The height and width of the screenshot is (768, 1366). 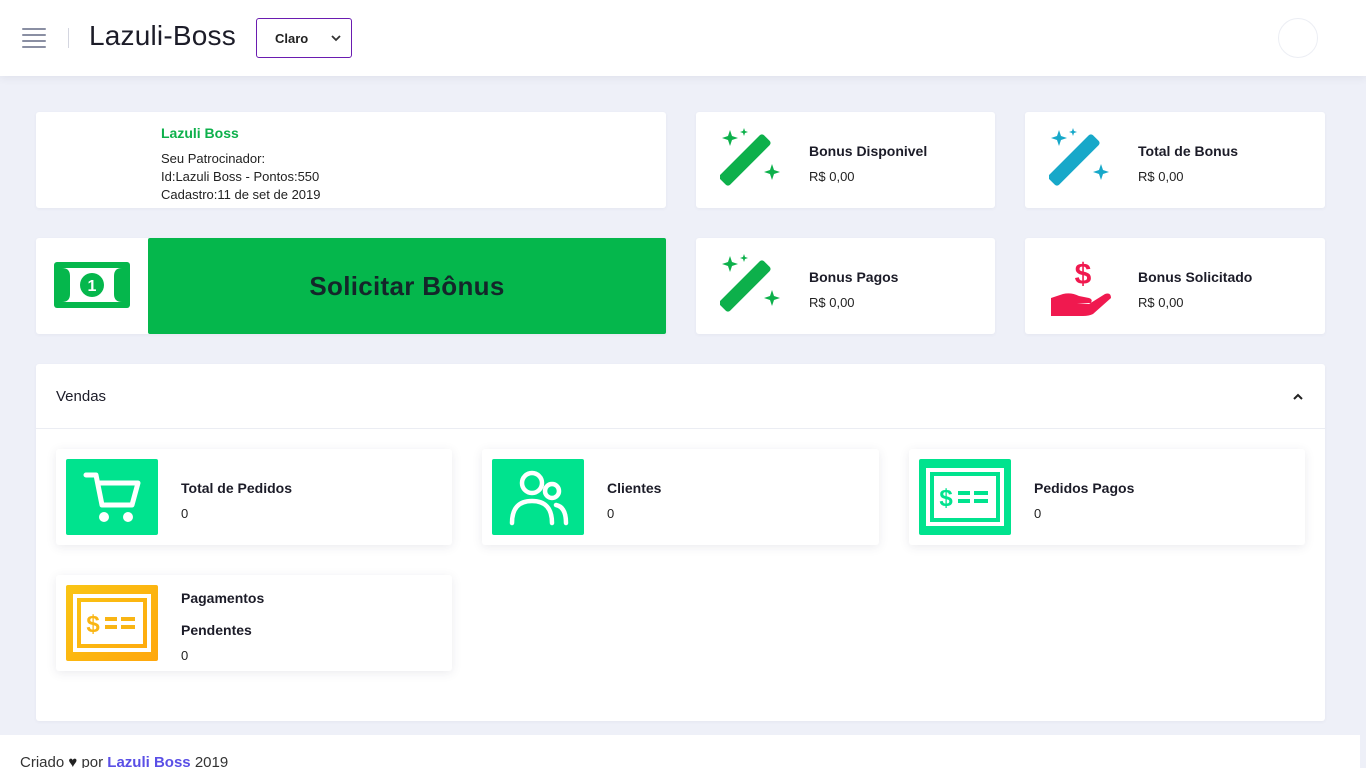 I want to click on vendas-card-title: Clientes, so click(x=634, y=488).